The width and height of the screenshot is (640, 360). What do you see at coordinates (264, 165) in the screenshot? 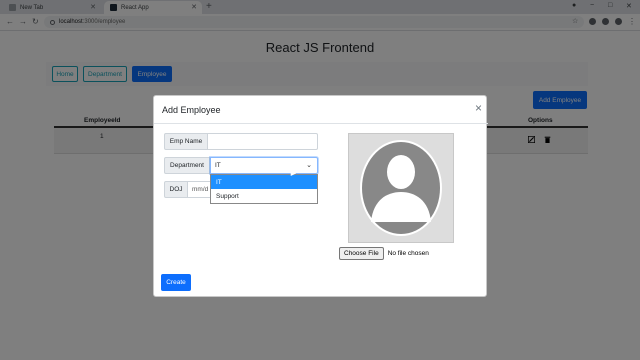
I see `department-select: IT ⌄` at bounding box center [264, 165].